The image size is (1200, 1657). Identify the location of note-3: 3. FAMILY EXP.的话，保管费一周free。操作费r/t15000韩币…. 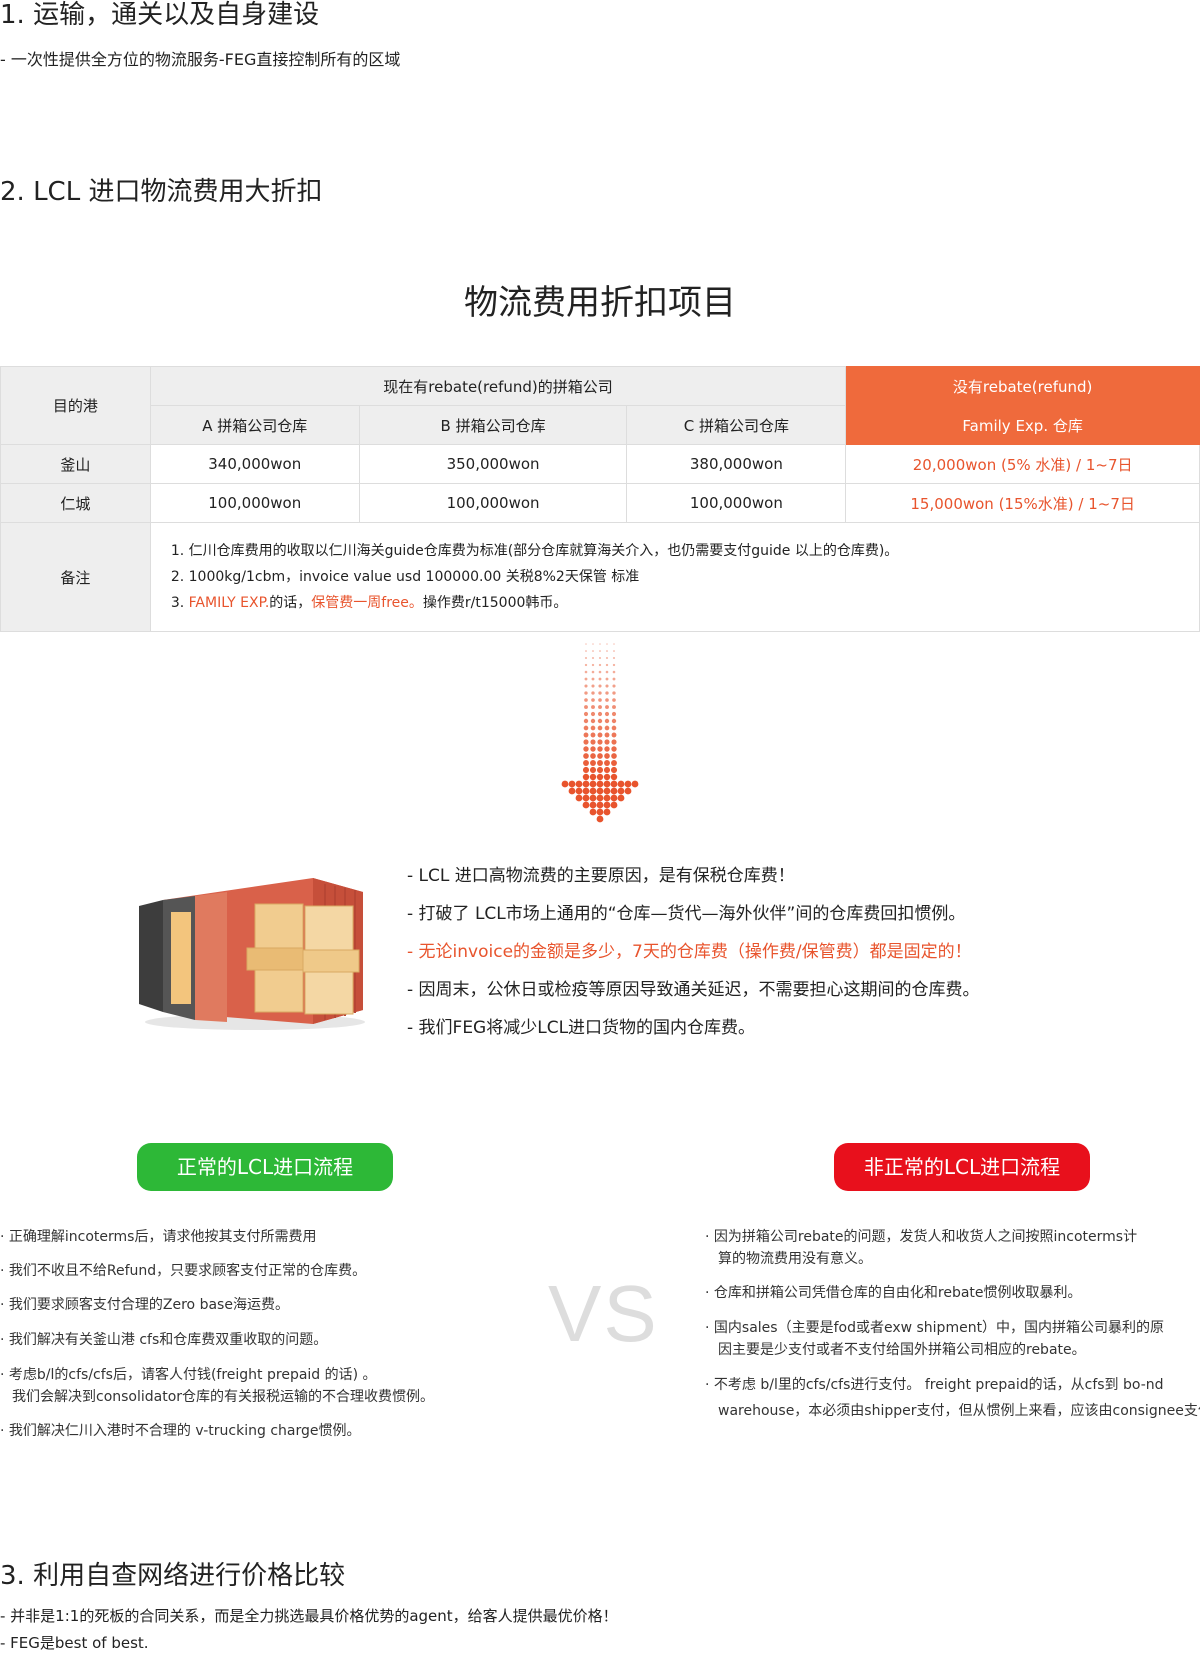
(369, 603).